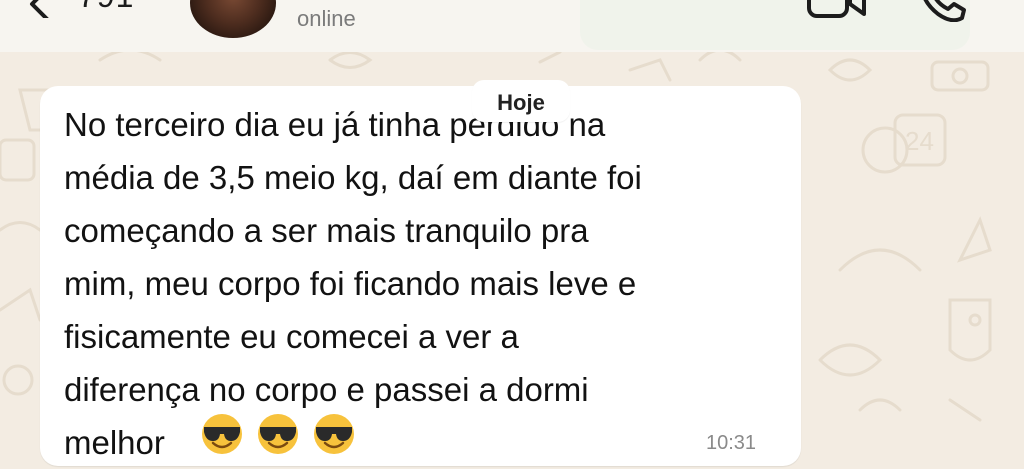 Image resolution: width=1024 pixels, height=469 pixels. What do you see at coordinates (42, 9) in the screenshot?
I see `back-chevron-icon` at bounding box center [42, 9].